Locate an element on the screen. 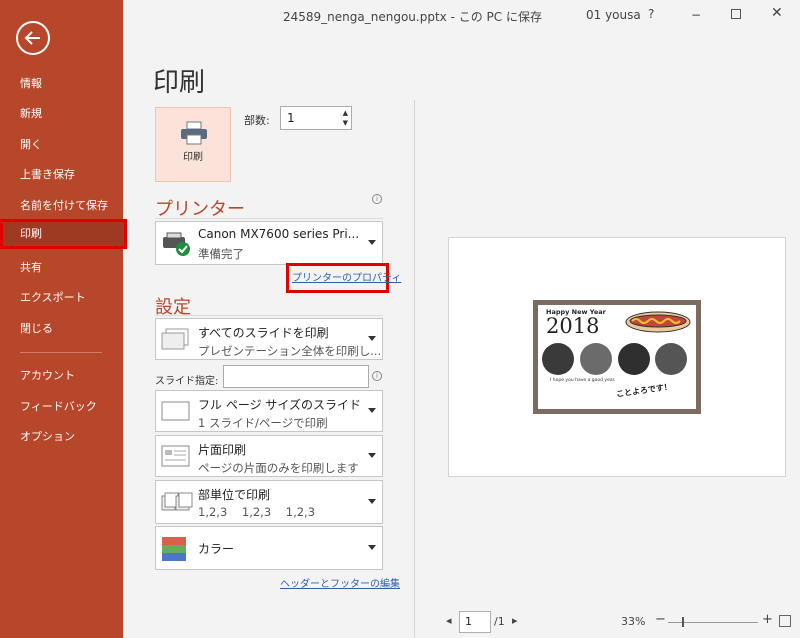 This screenshot has height=638, width=800. zoom-out-button: − is located at coordinates (660, 619).